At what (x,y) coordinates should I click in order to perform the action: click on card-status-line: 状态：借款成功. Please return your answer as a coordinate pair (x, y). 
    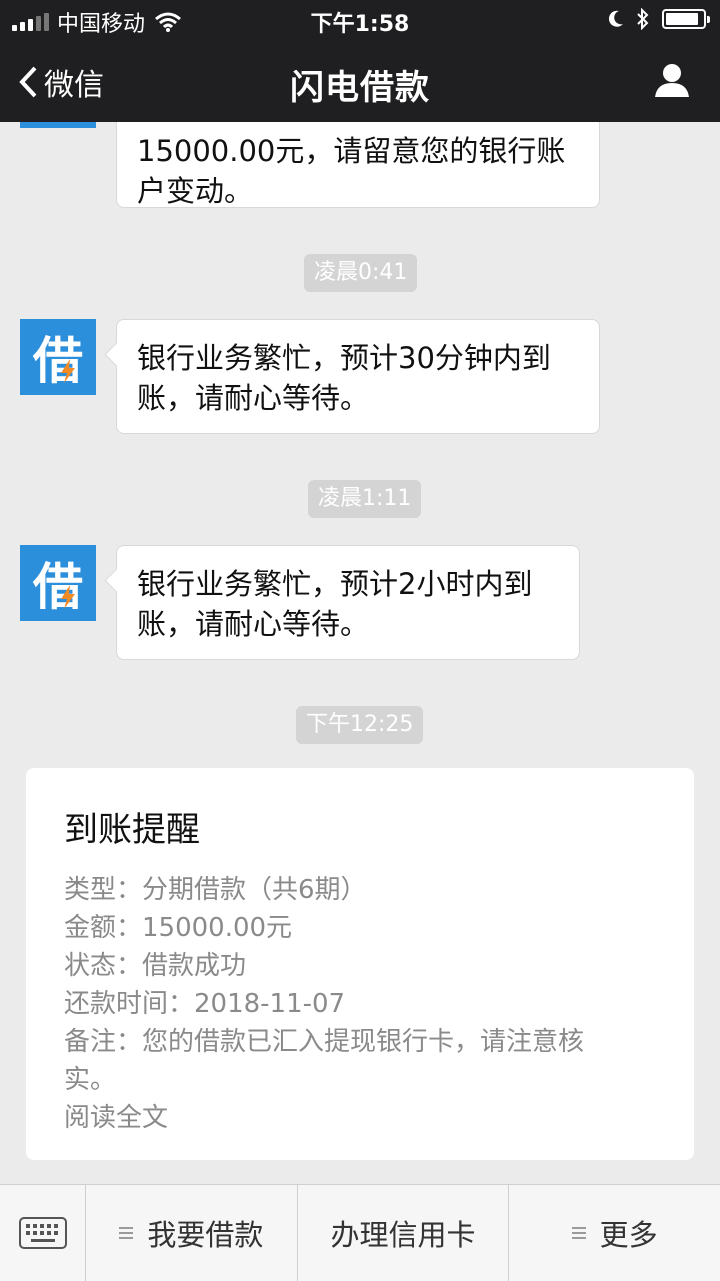
    Looking at the image, I should click on (155, 966).